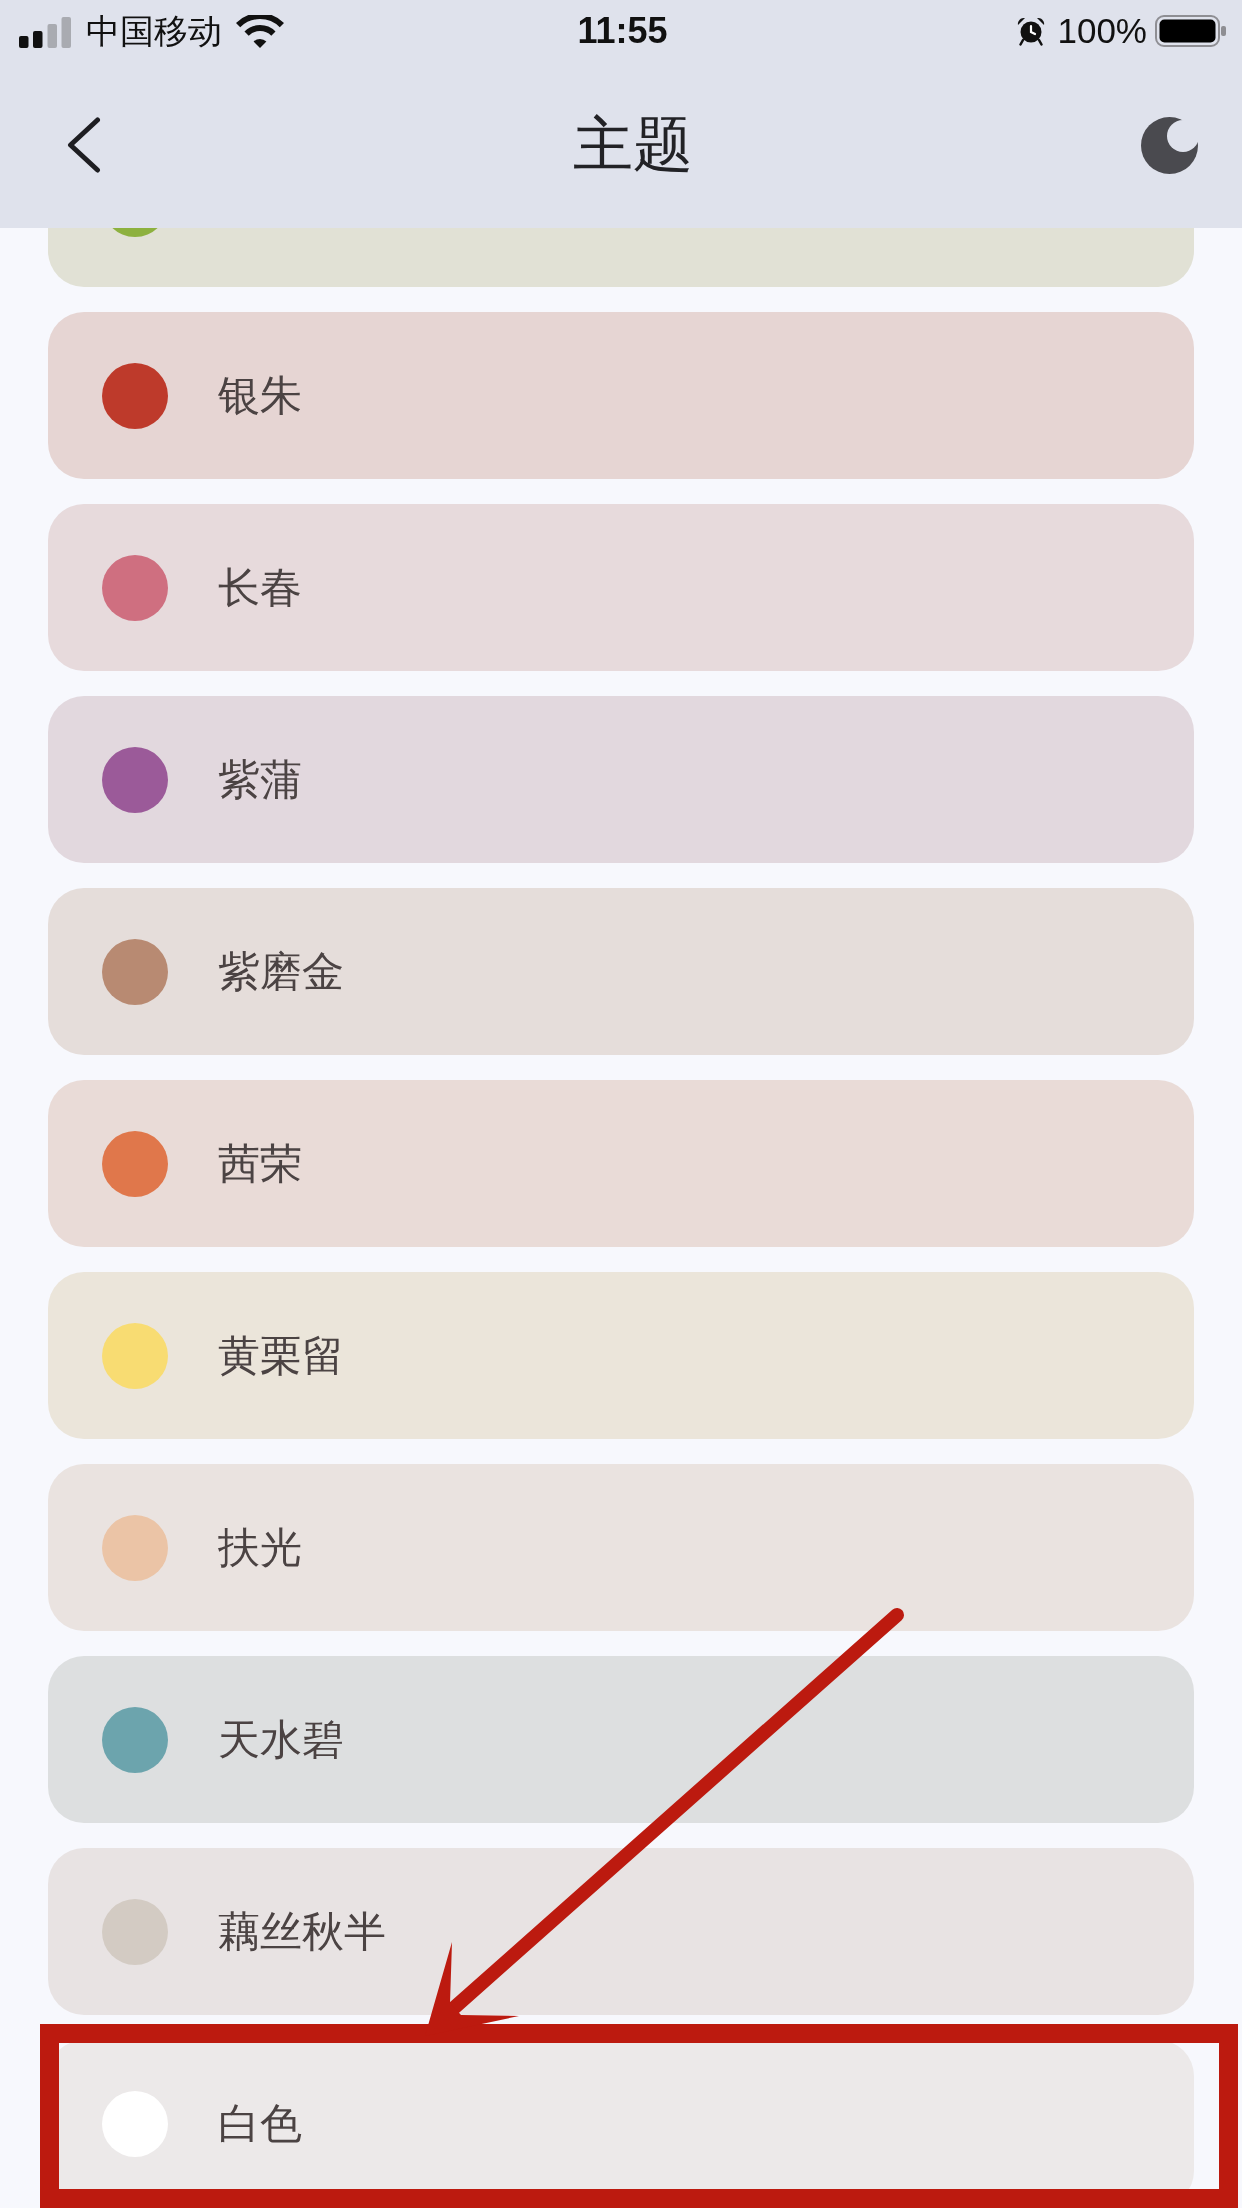 This screenshot has height=2208, width=1242. I want to click on theme-option: 扶光, so click(621, 1547).